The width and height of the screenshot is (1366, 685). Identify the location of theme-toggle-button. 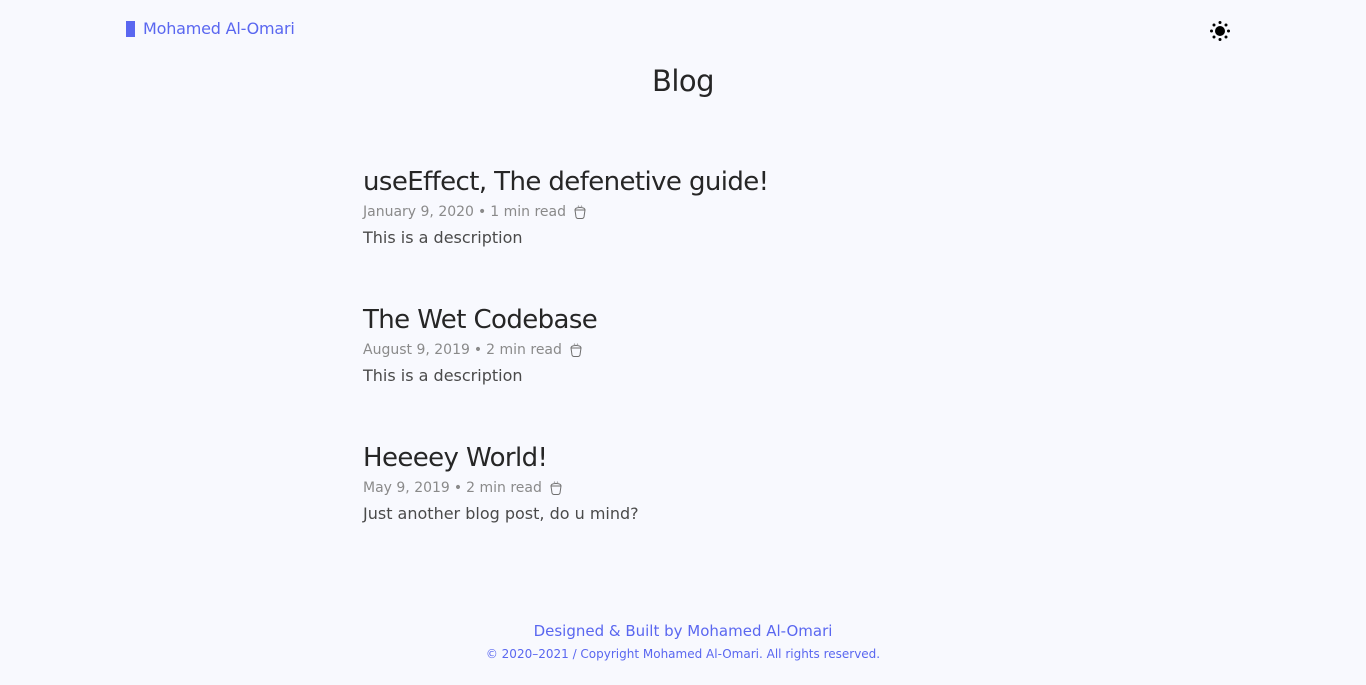
(1220, 31).